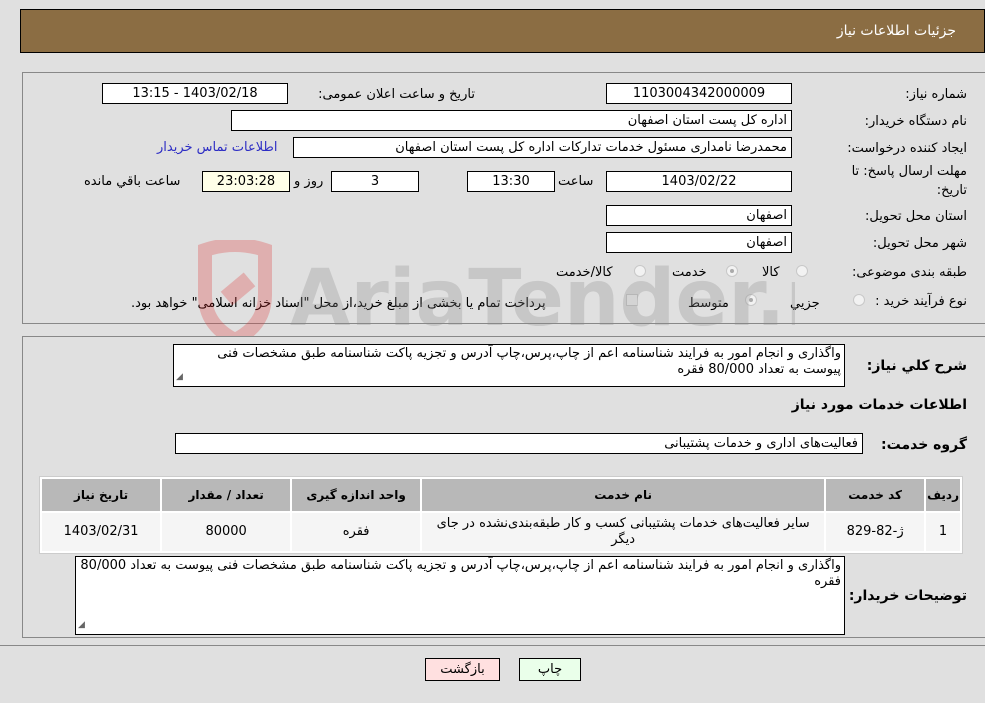 The height and width of the screenshot is (703, 985). Describe the element at coordinates (356, 532) in the screenshot. I see `cell-unit: فقره` at that location.